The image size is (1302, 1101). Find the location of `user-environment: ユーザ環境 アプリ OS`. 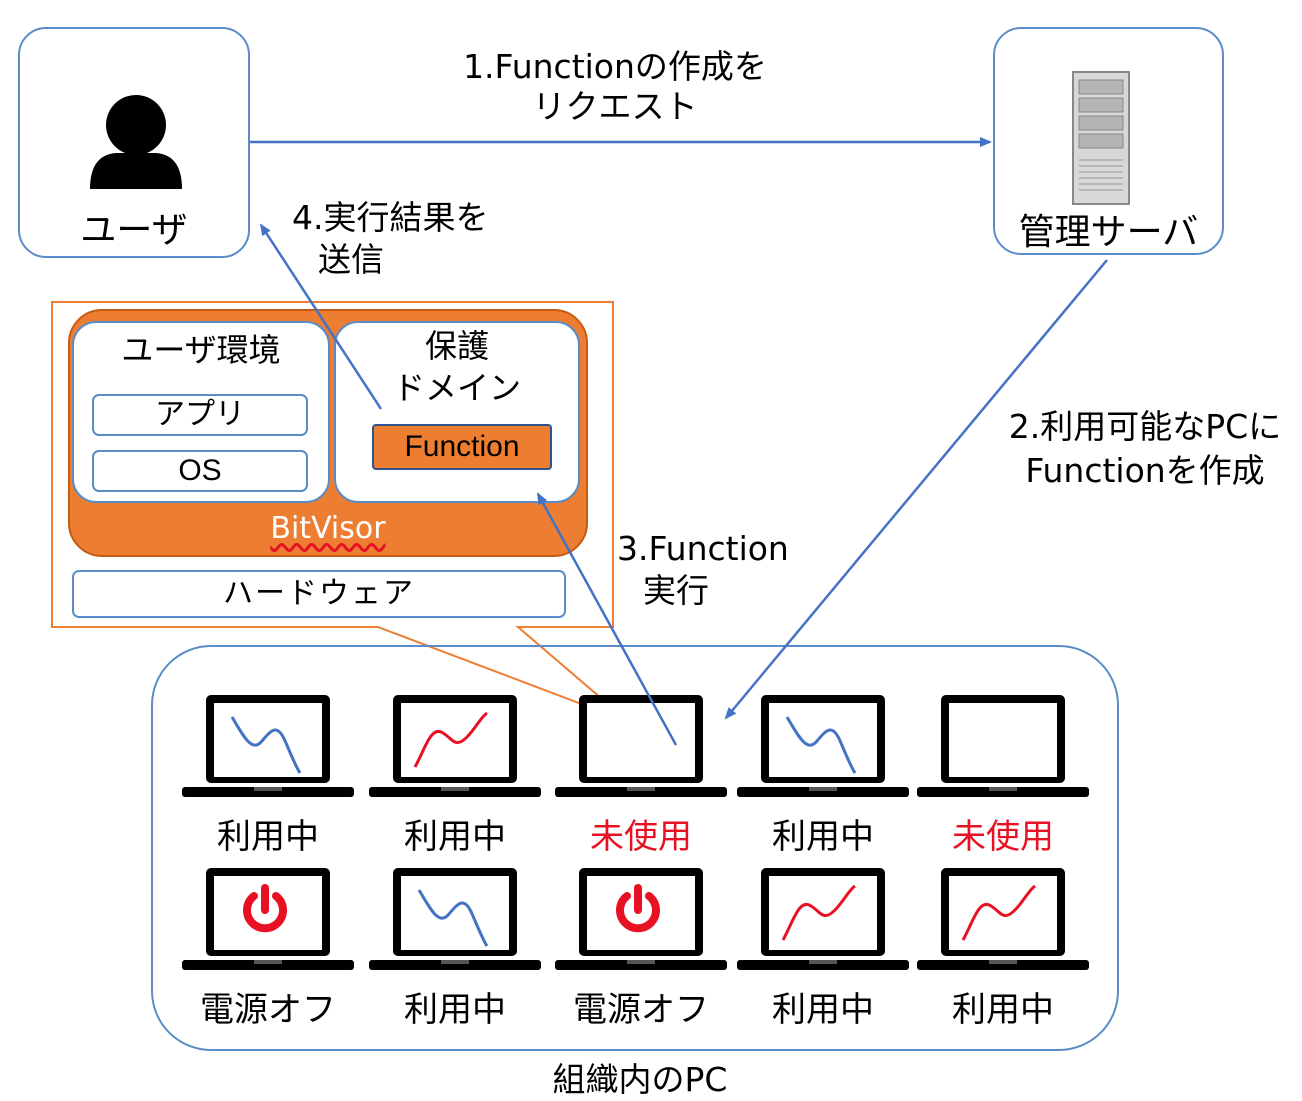

user-environment: ユーザ環境 アプリ OS is located at coordinates (201, 412).